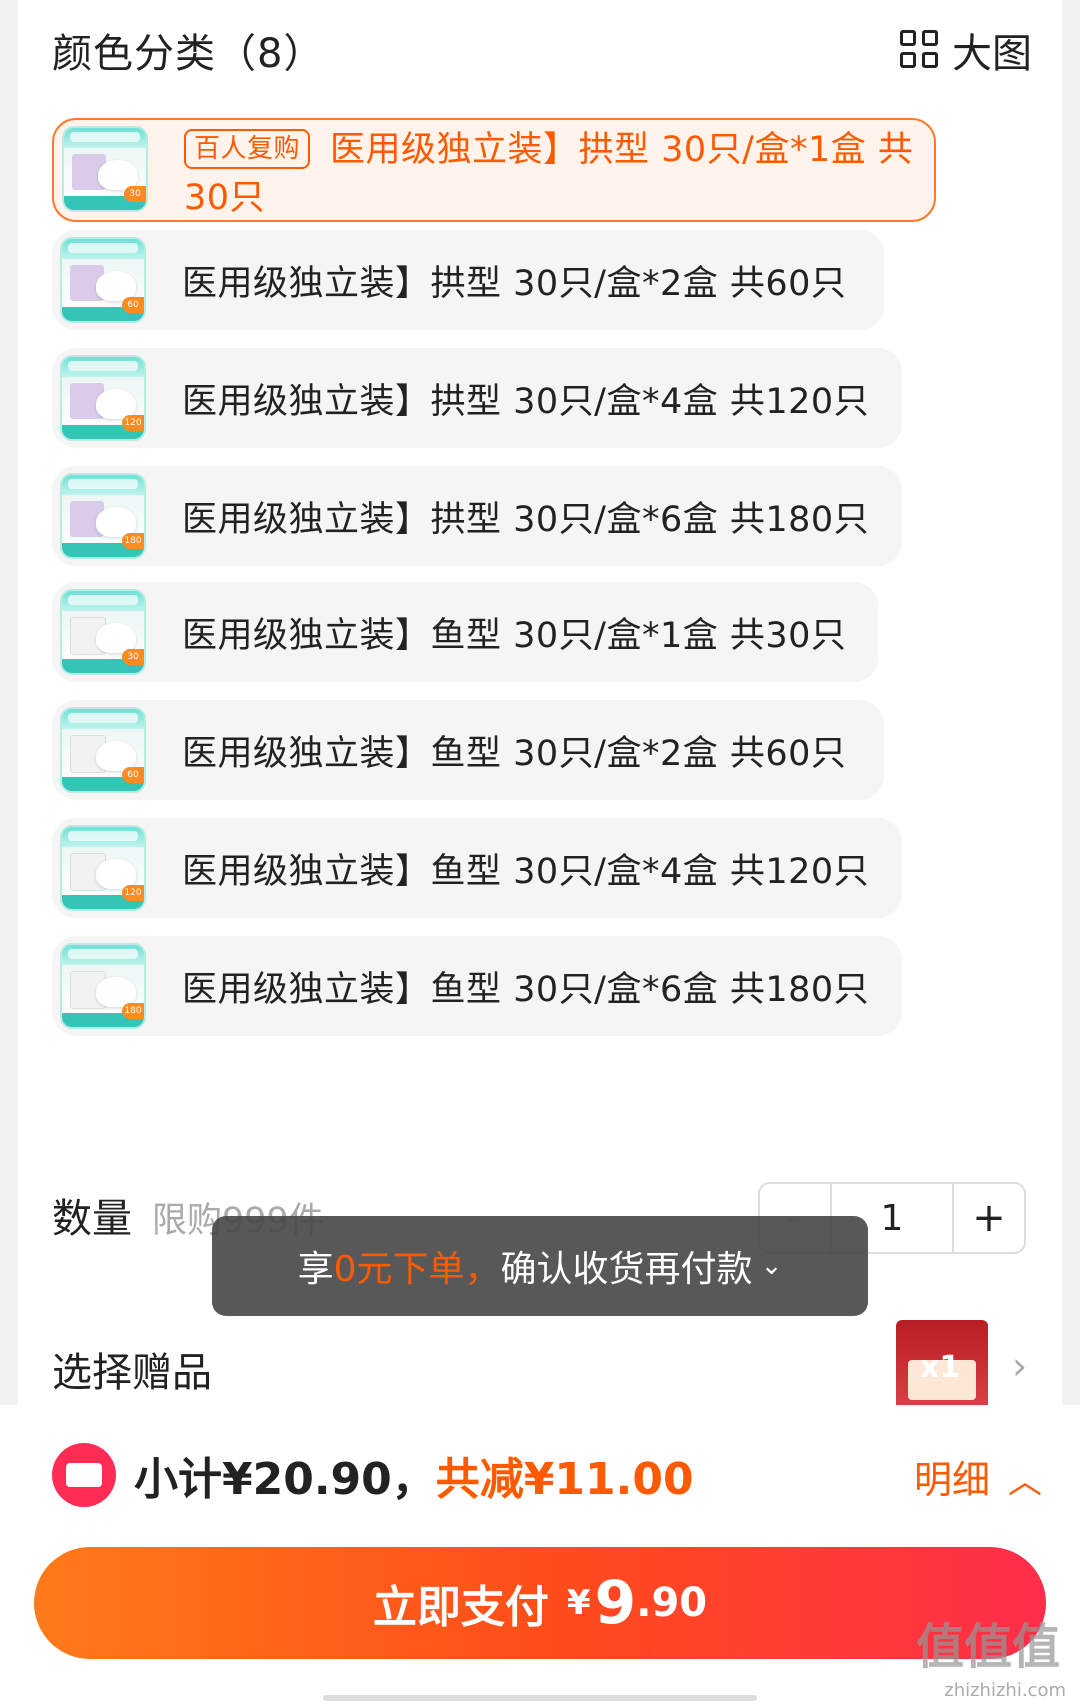 This screenshot has width=1080, height=1707. I want to click on sku-option: 180 医用级独立装】拱型 30只/盒*6盒 共180只, so click(477, 516).